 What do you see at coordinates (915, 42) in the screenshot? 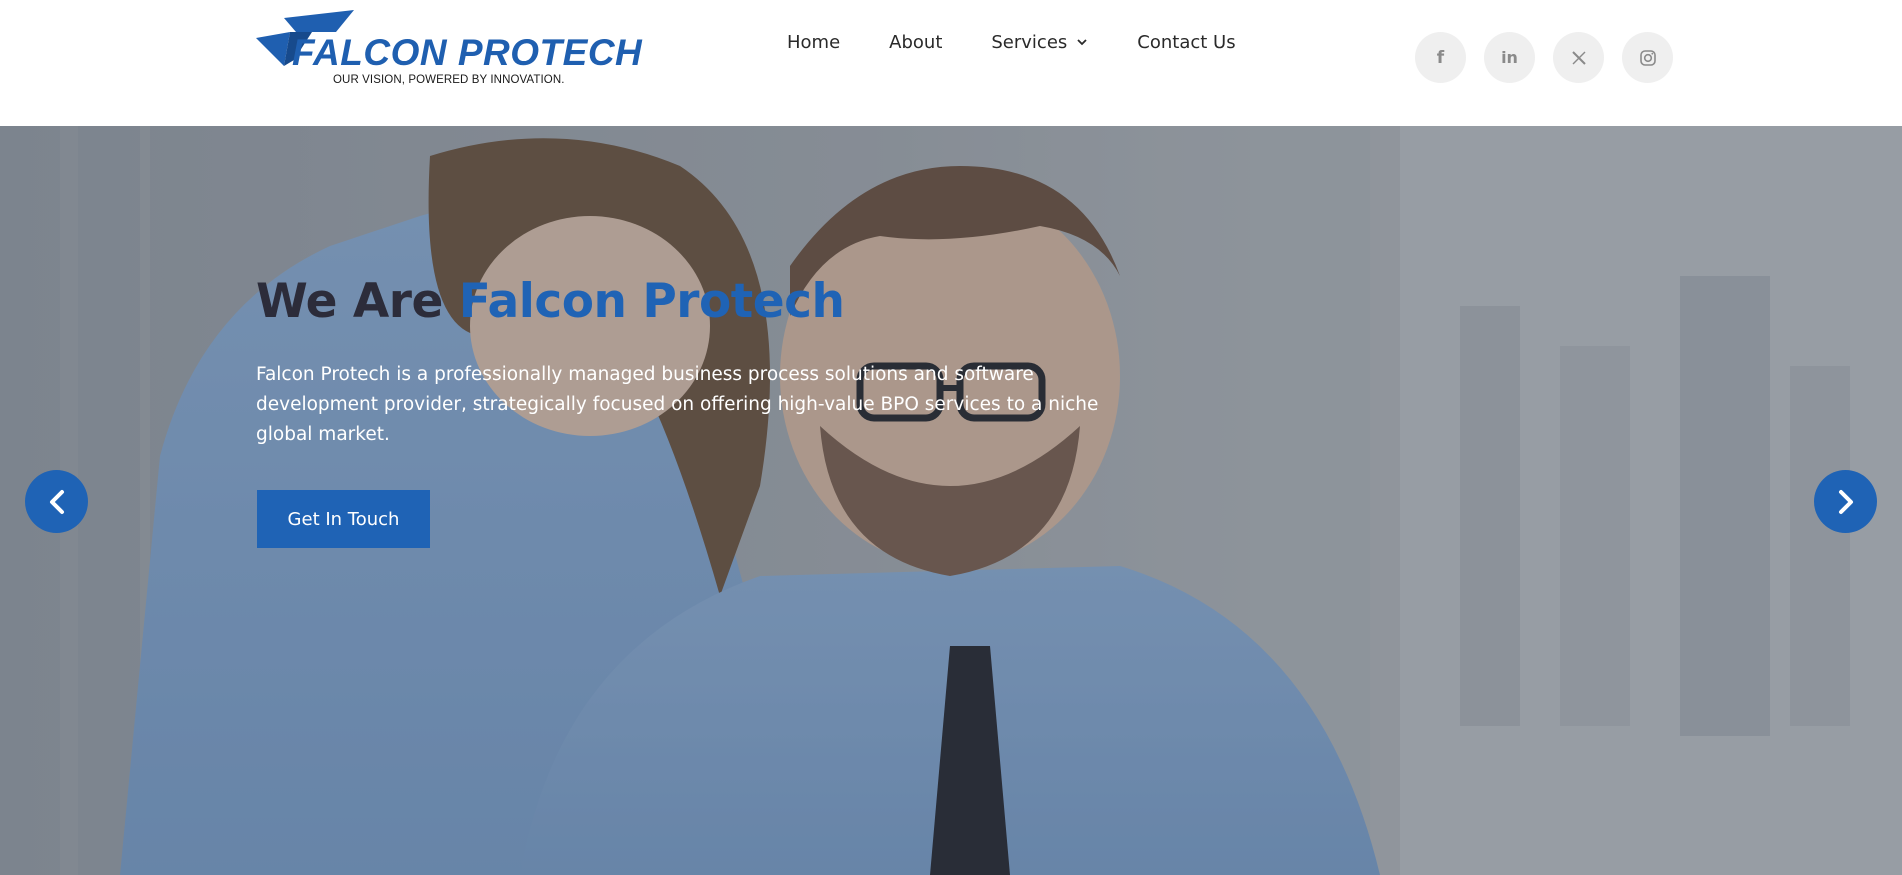
I see `nav-about: About` at bounding box center [915, 42].